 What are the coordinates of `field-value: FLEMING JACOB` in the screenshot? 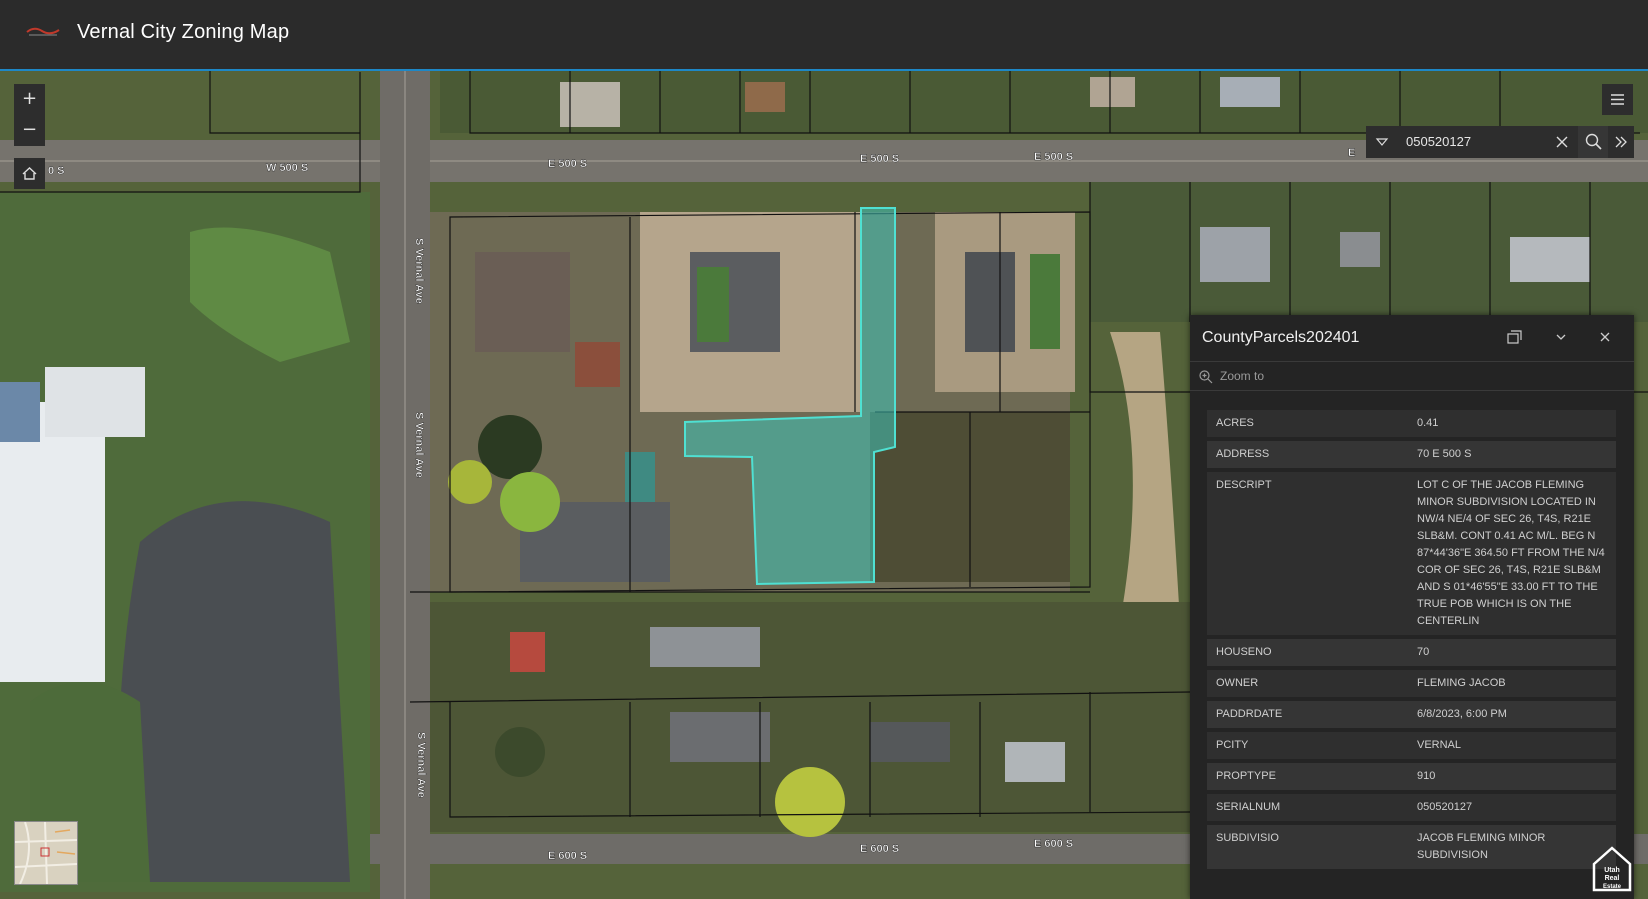 It's located at (1512, 683).